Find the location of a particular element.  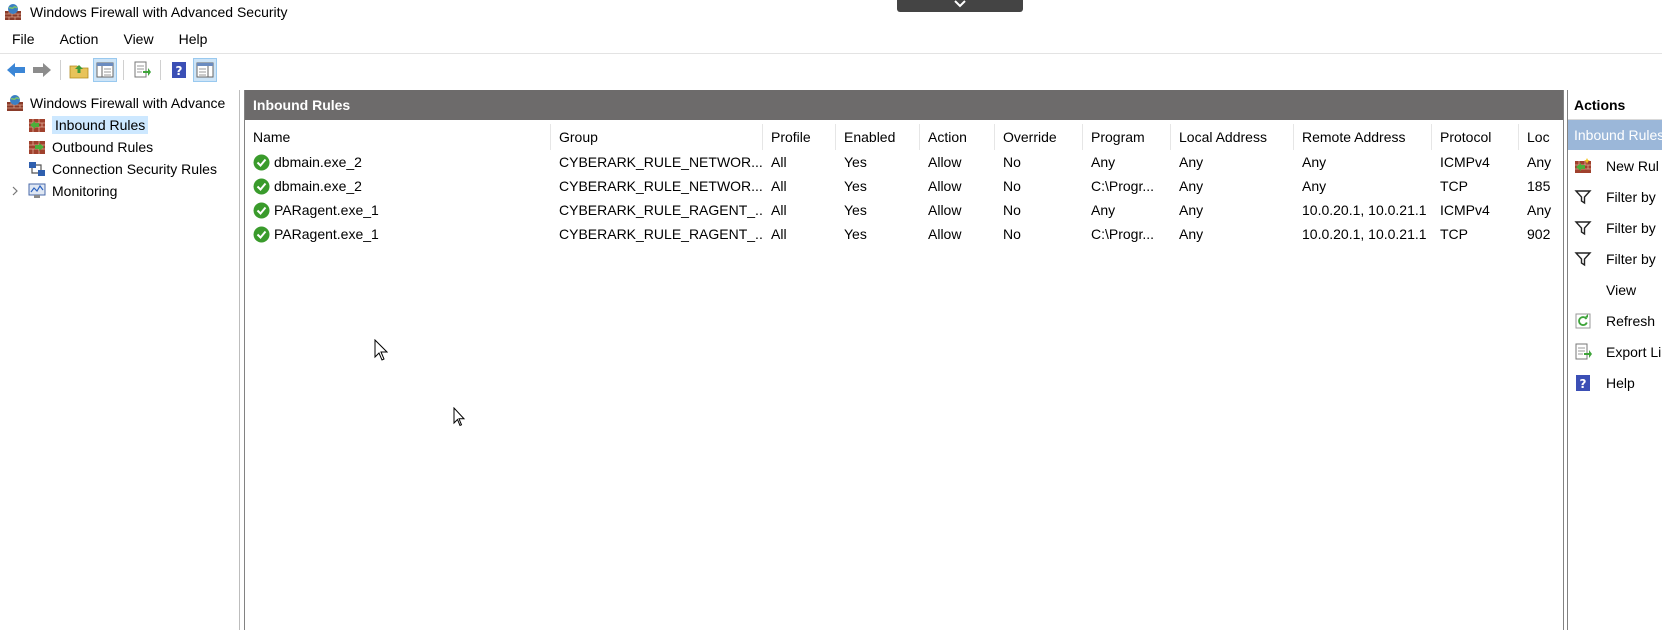

menu-view: View is located at coordinates (138, 39).